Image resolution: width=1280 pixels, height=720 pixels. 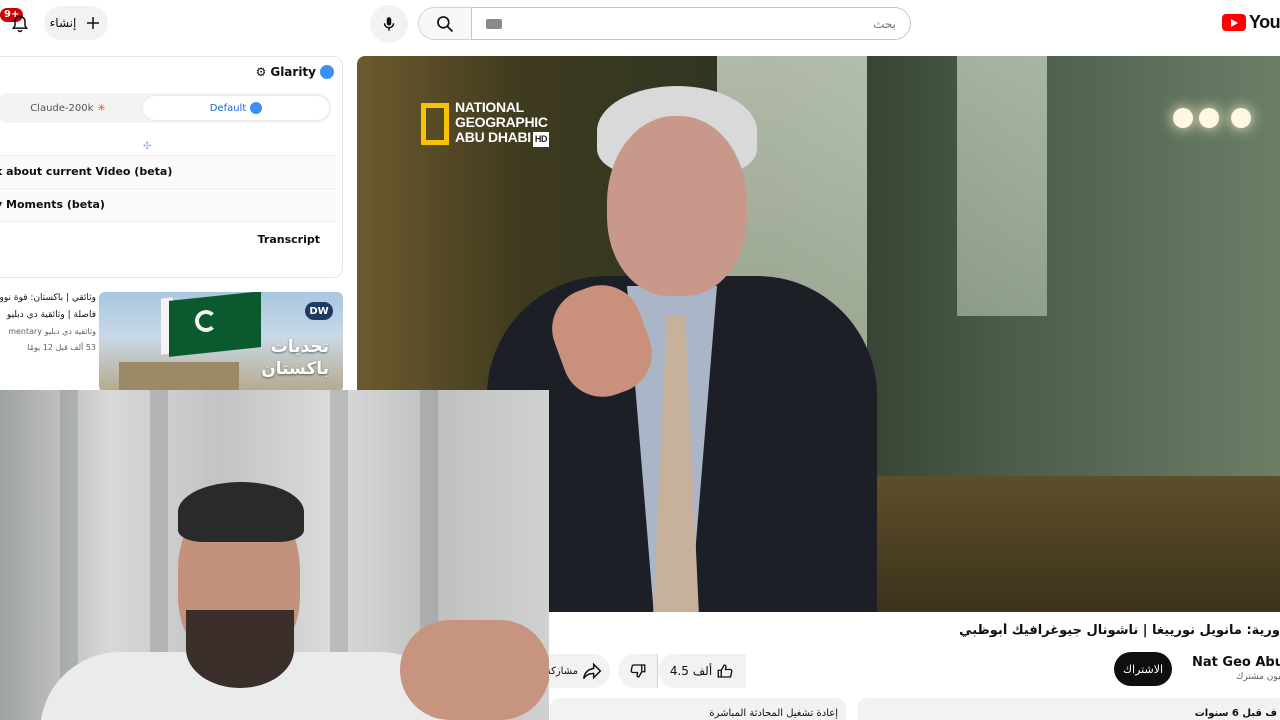 I want to click on key-moments-label: y Moments (beta), so click(x=52, y=204).